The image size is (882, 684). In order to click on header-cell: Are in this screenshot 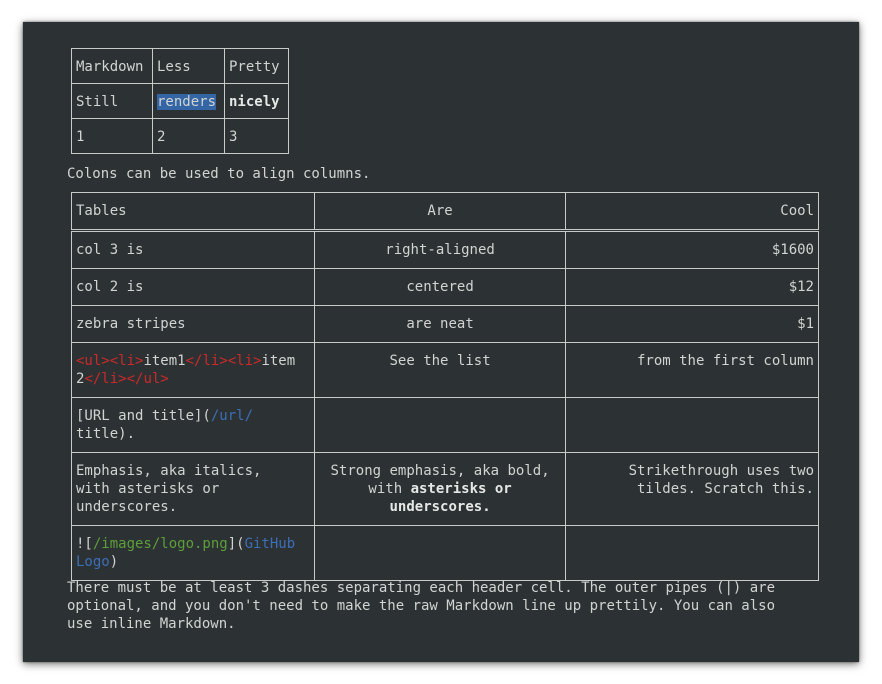, I will do `click(440, 212)`.